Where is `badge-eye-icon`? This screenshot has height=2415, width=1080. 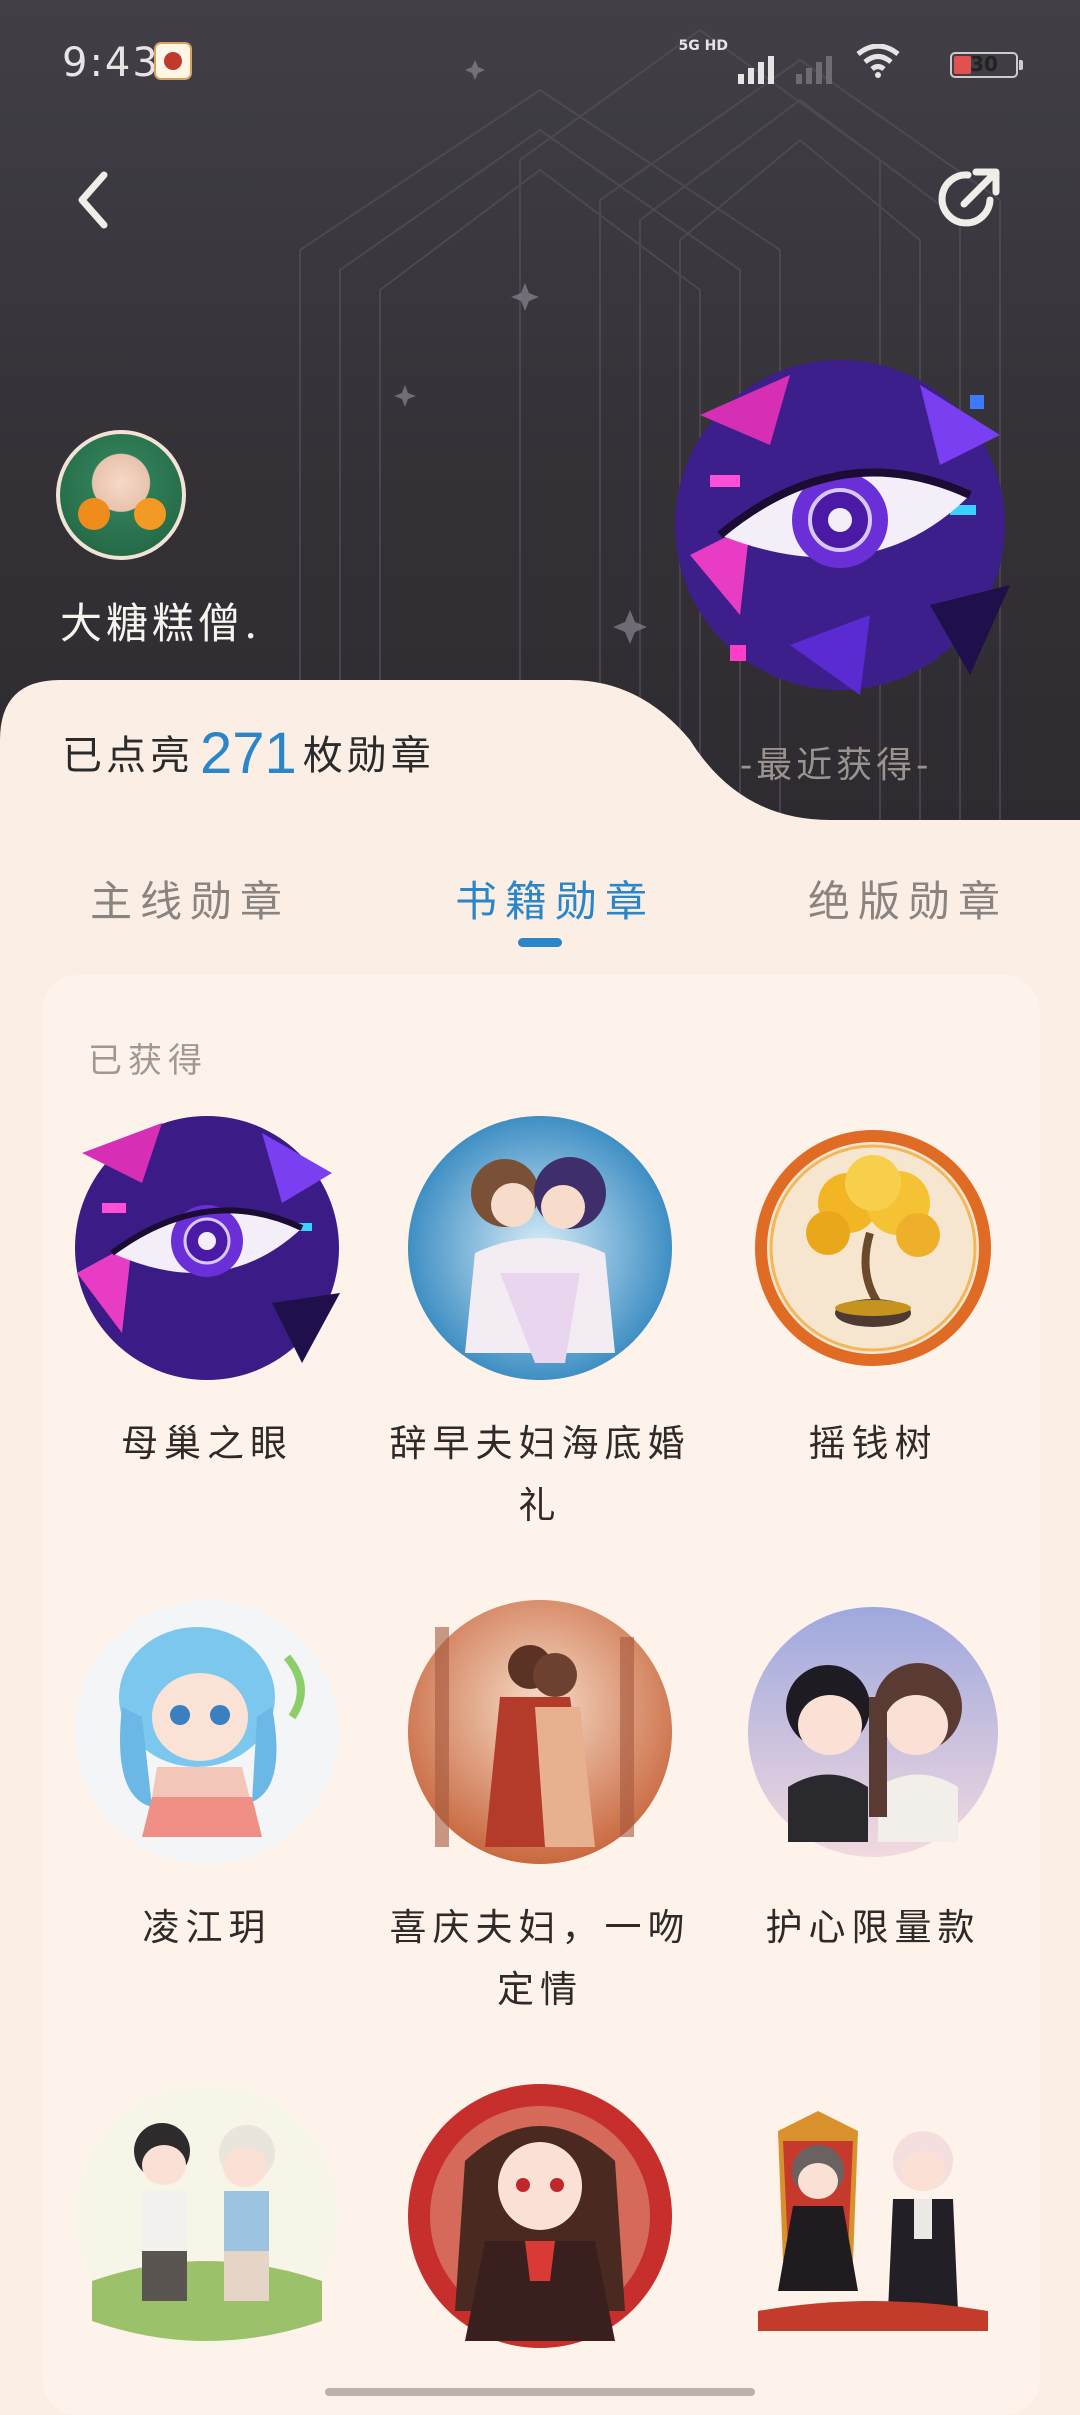 badge-eye-icon is located at coordinates (207, 1248).